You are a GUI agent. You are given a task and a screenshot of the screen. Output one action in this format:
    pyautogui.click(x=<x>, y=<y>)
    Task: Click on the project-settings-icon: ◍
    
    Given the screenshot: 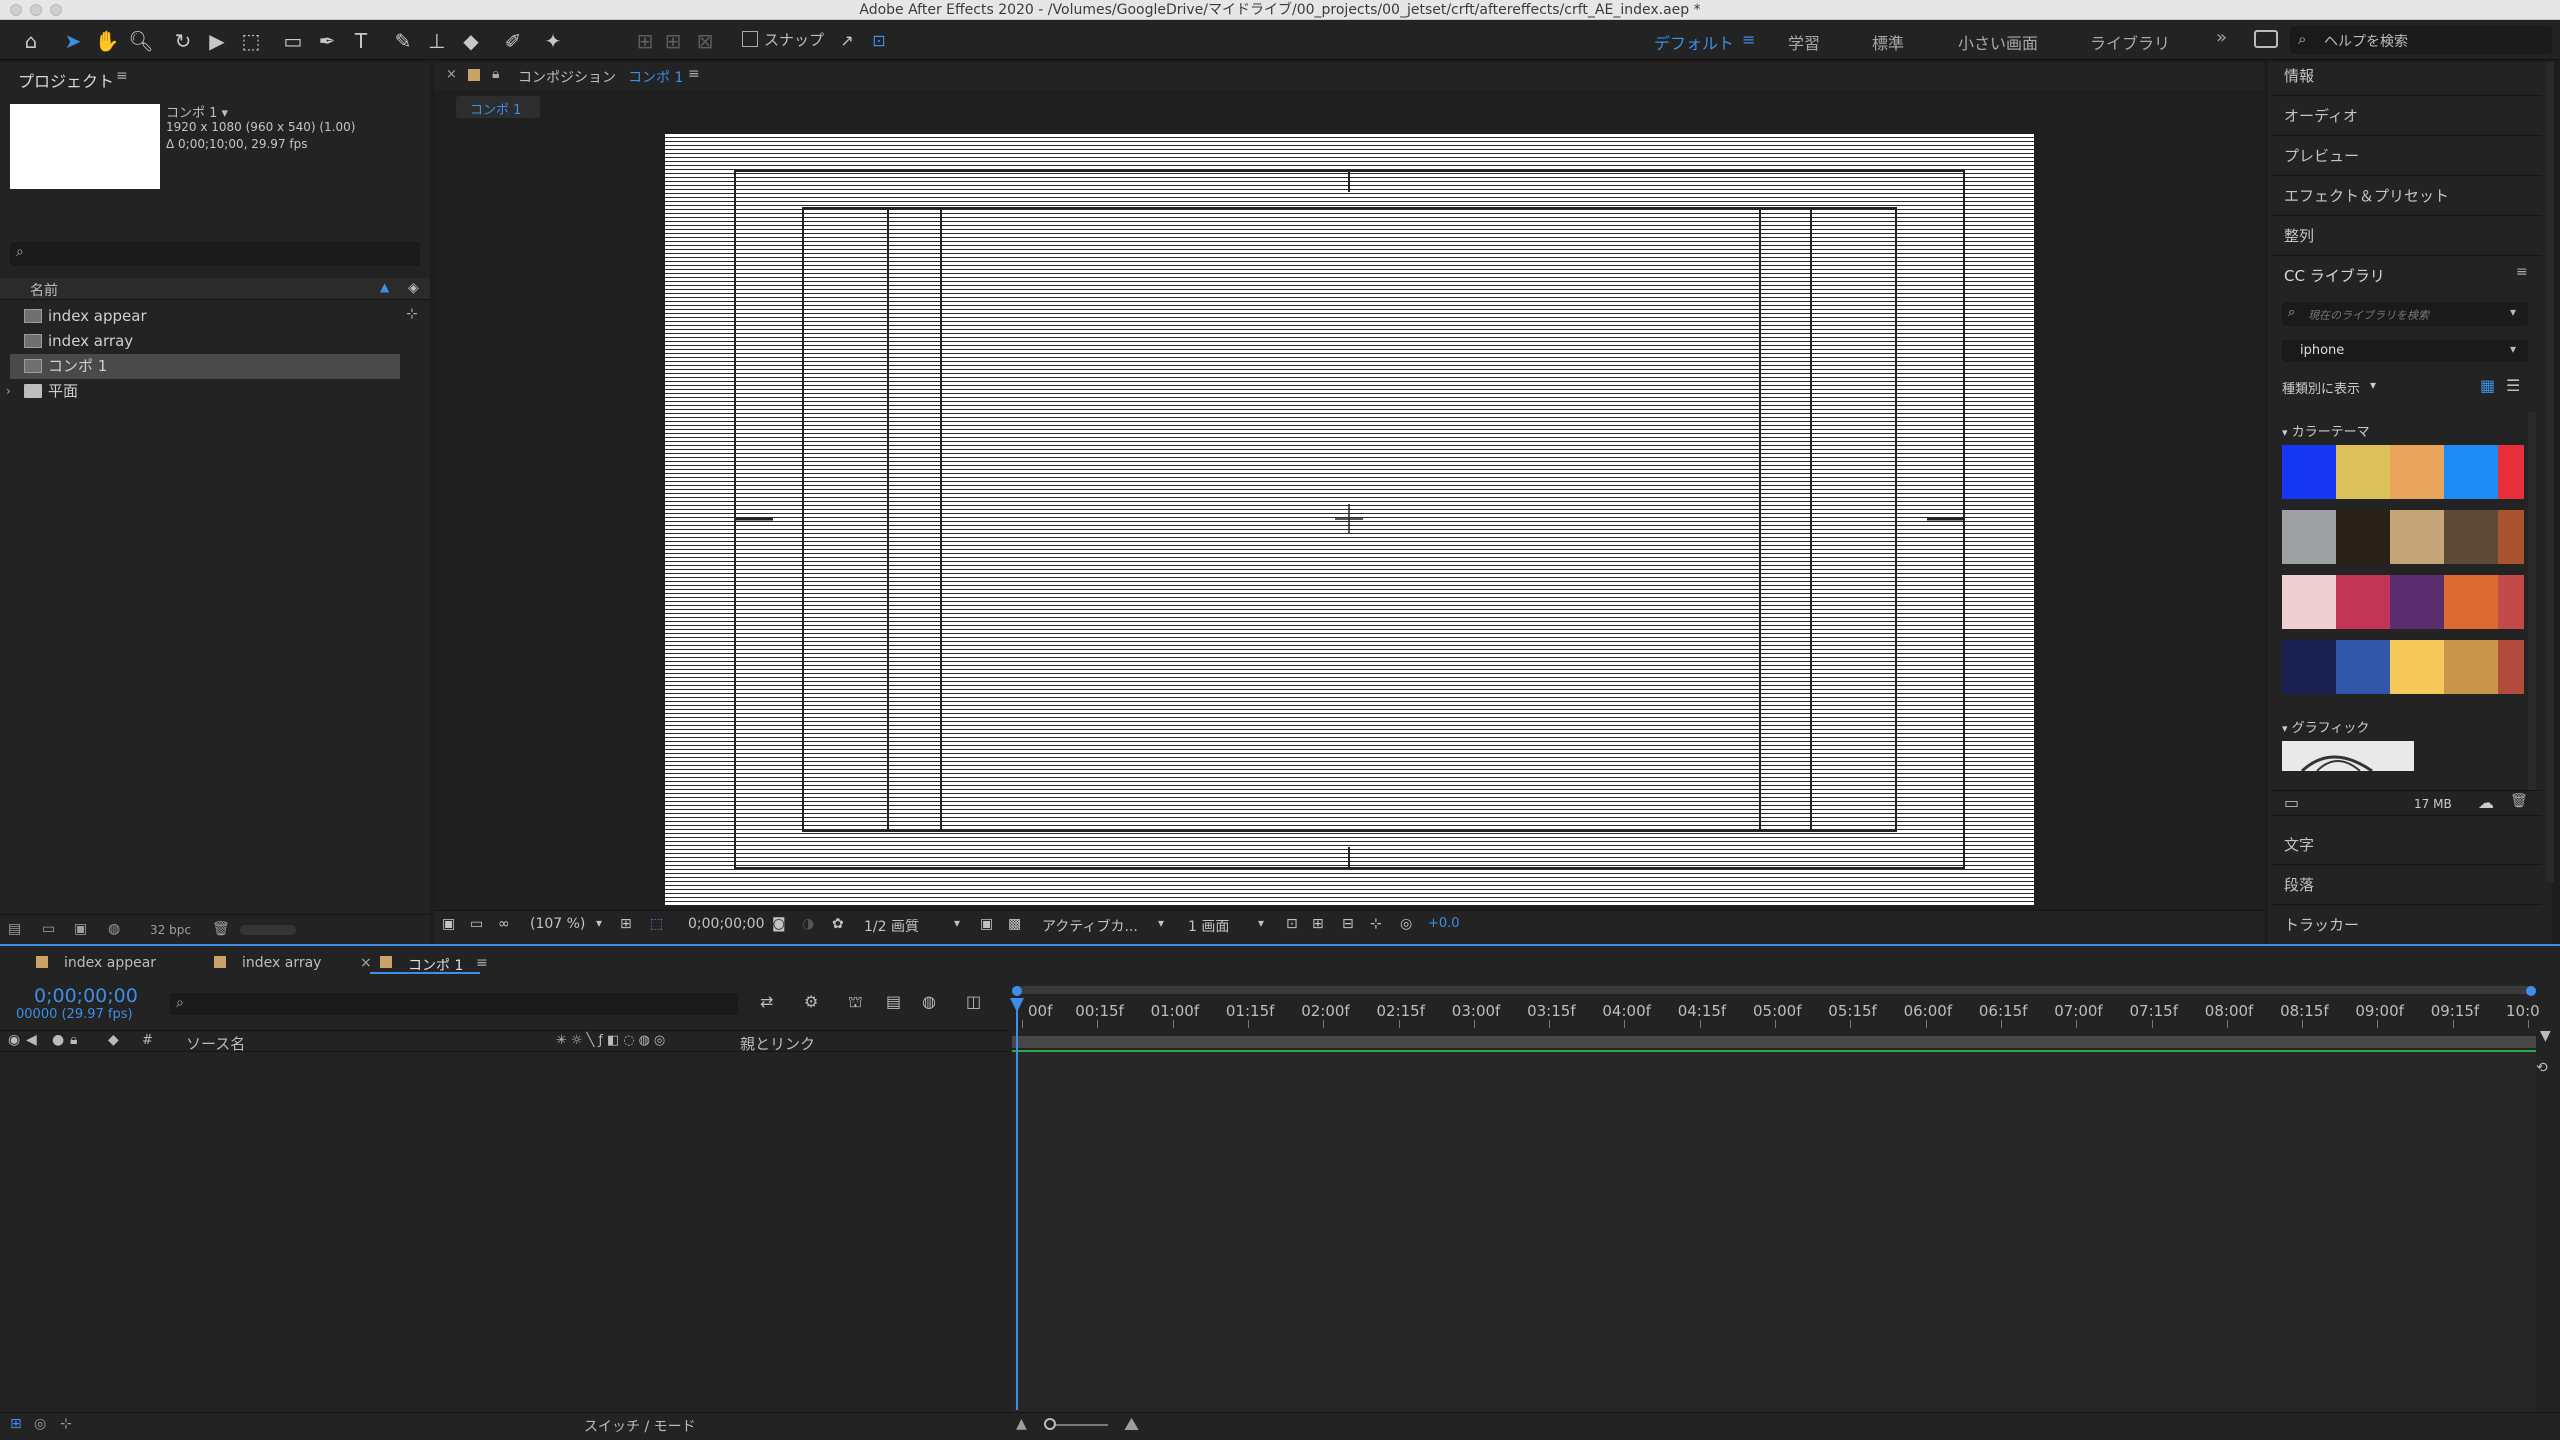 What is the action you would take?
    pyautogui.click(x=114, y=929)
    